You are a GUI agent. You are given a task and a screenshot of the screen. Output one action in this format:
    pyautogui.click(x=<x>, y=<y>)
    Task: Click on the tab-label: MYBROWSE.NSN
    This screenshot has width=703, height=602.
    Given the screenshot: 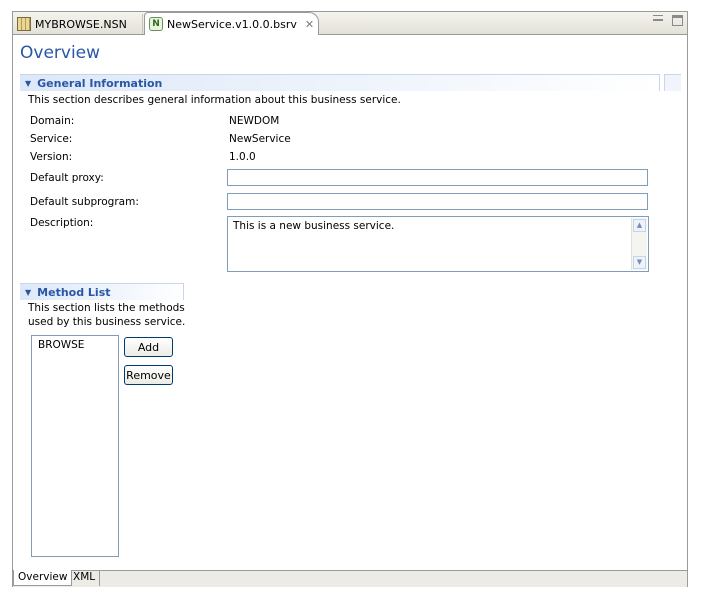 What is the action you would take?
    pyautogui.click(x=81, y=24)
    